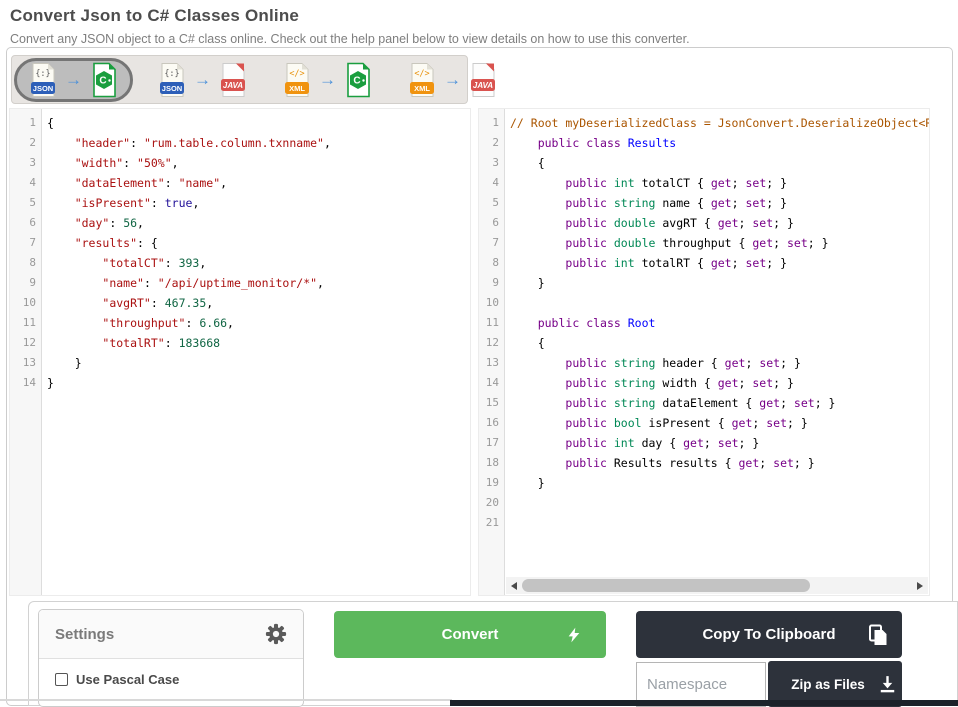 The image size is (958, 707). What do you see at coordinates (116, 243) in the screenshot?
I see `code-line: "results": {` at bounding box center [116, 243].